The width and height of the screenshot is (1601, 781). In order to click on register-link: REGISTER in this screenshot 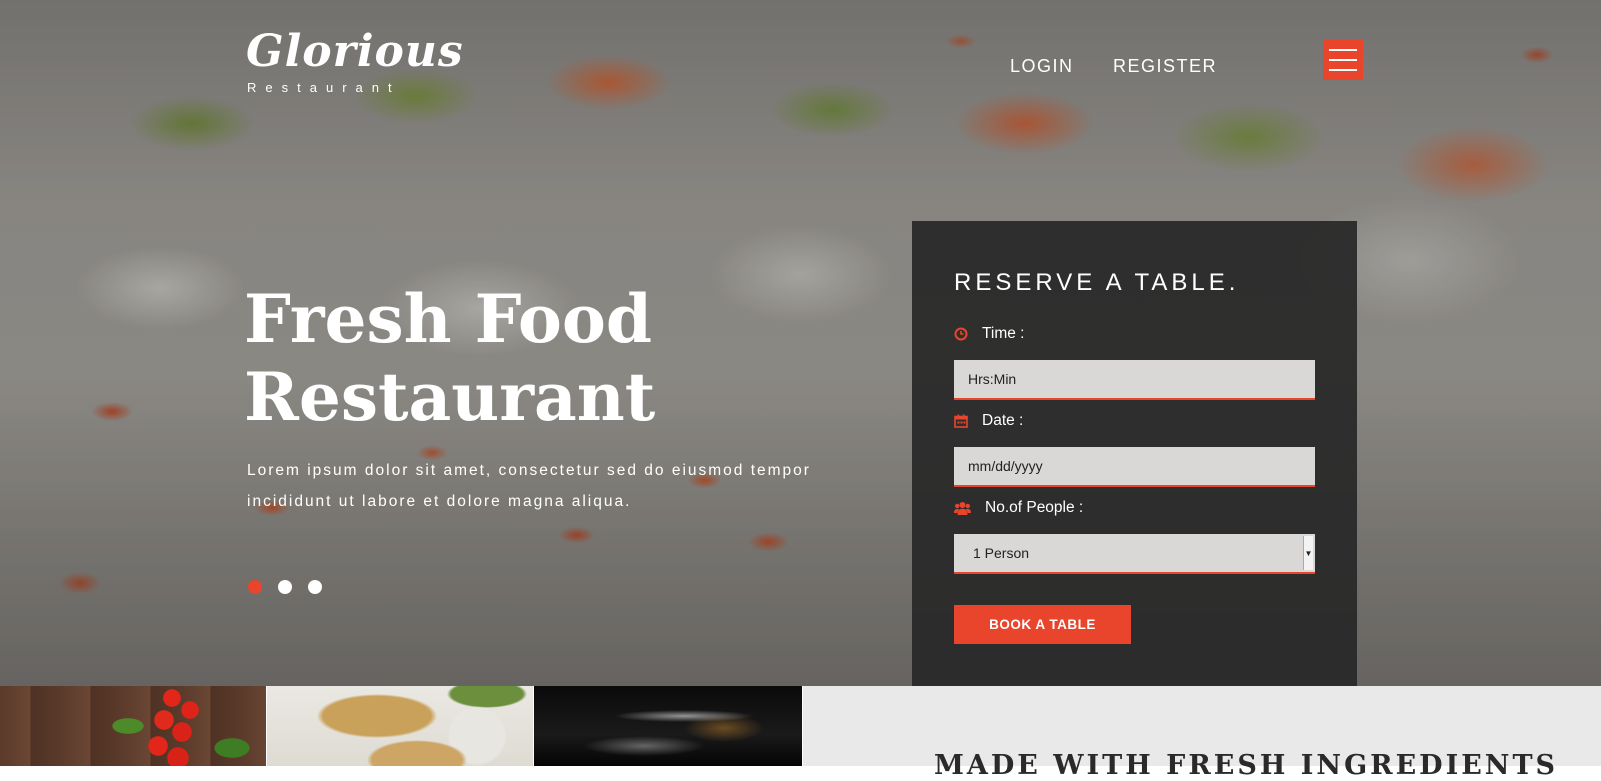, I will do `click(1165, 66)`.